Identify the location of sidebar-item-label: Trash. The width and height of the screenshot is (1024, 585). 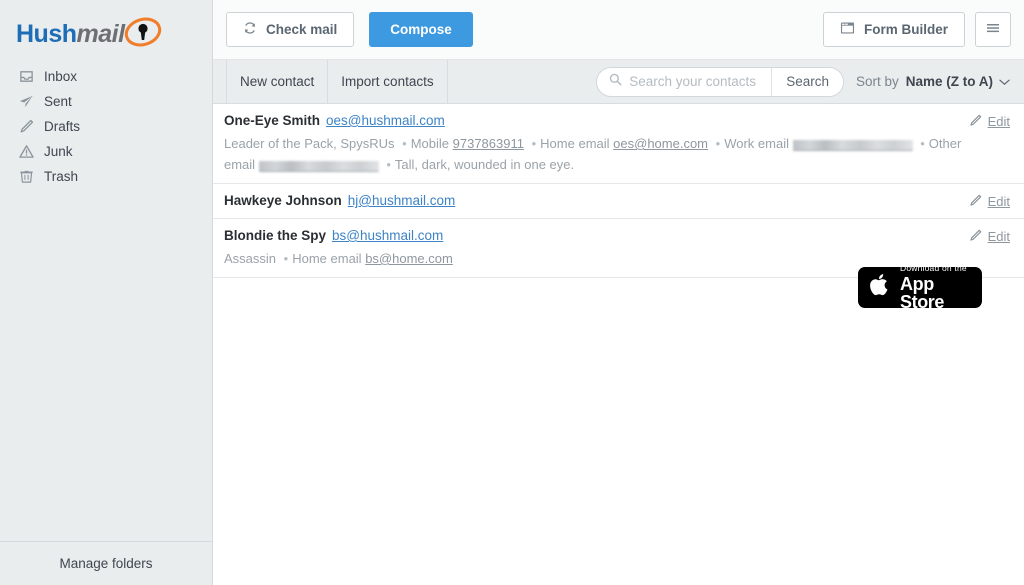
(61, 176).